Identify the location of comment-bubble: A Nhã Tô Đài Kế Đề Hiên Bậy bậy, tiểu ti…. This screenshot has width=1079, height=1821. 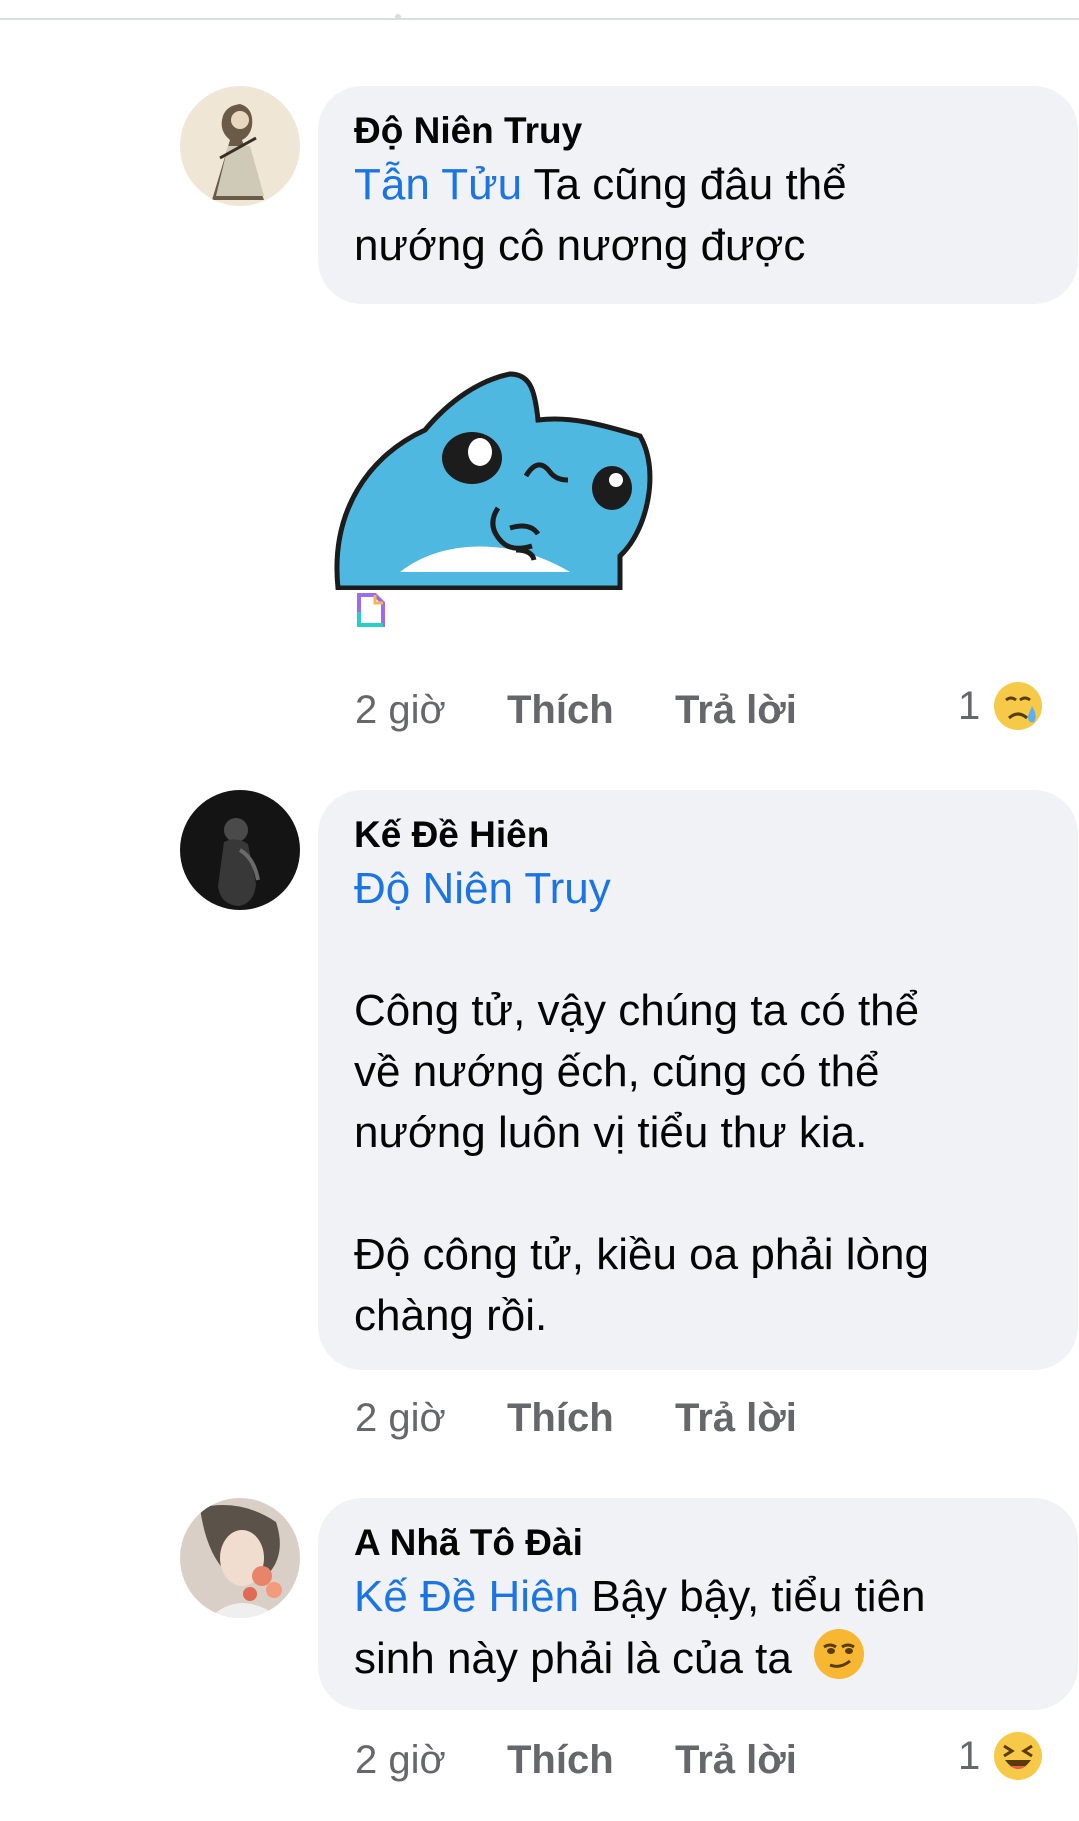
(698, 1604).